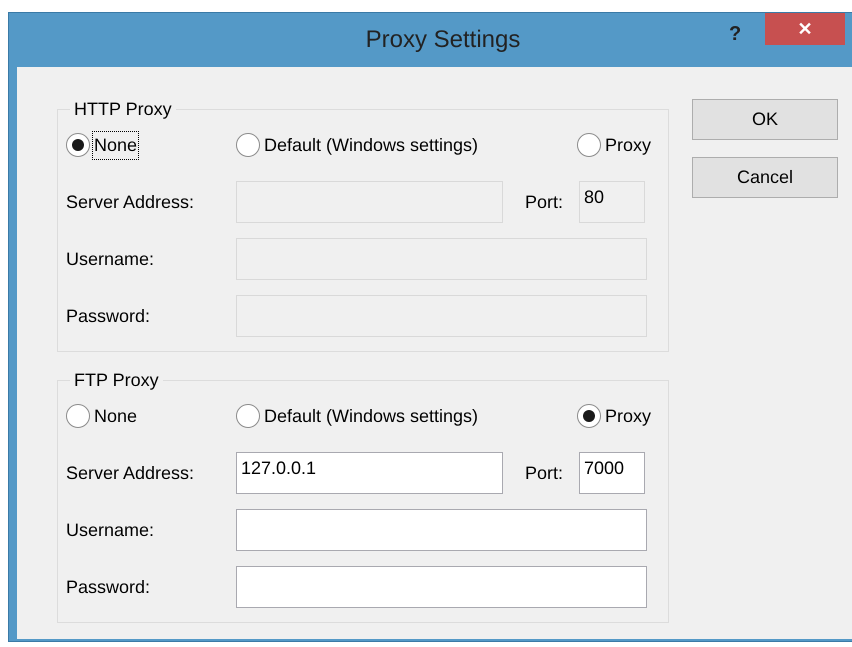  What do you see at coordinates (805, 29) in the screenshot?
I see `close-button: ✕` at bounding box center [805, 29].